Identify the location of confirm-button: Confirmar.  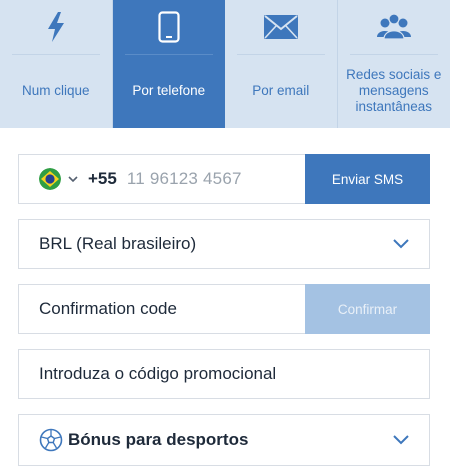
(367, 309).